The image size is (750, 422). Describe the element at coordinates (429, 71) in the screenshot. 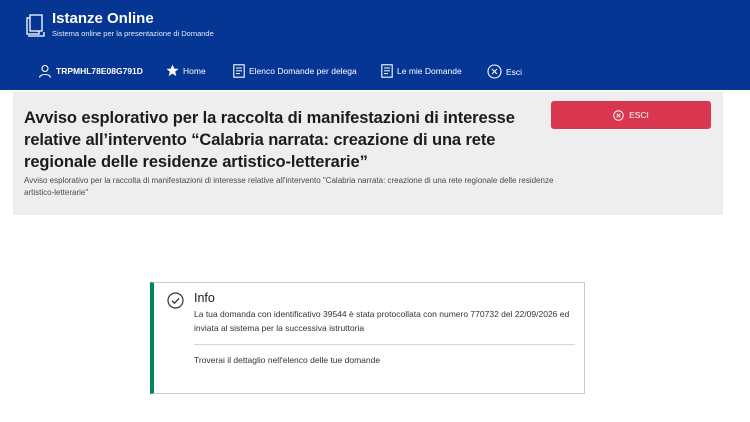

I see `nav-label-mie: Le mie Domande` at that location.